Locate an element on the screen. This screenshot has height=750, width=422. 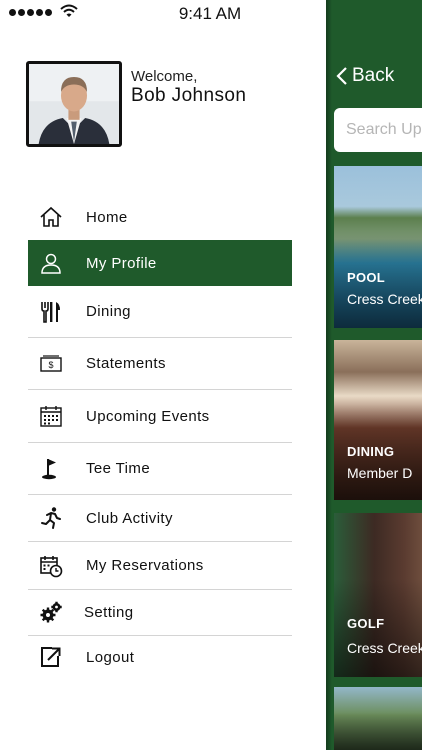
gears-icon is located at coordinates (51, 613).